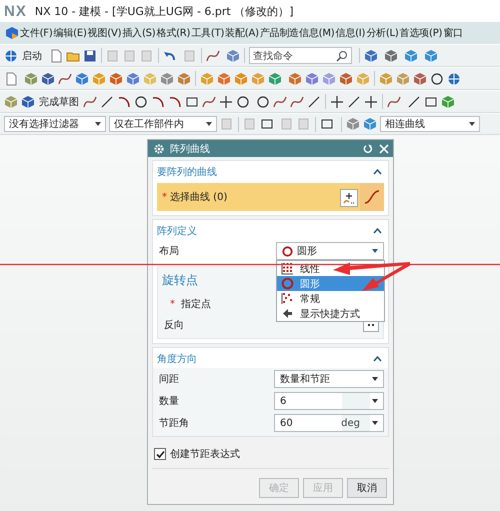 Image resolution: width=500 pixels, height=511 pixels. What do you see at coordinates (372, 197) in the screenshot?
I see `curve-button` at bounding box center [372, 197].